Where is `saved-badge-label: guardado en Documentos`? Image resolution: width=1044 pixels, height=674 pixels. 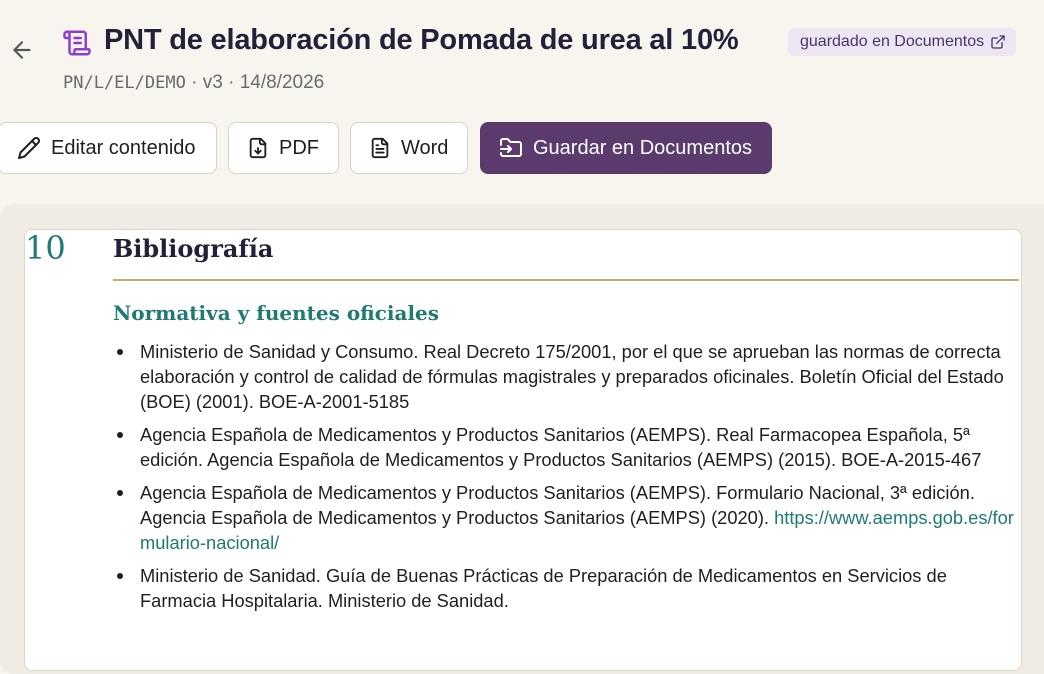
saved-badge-label: guardado en Documentos is located at coordinates (892, 41).